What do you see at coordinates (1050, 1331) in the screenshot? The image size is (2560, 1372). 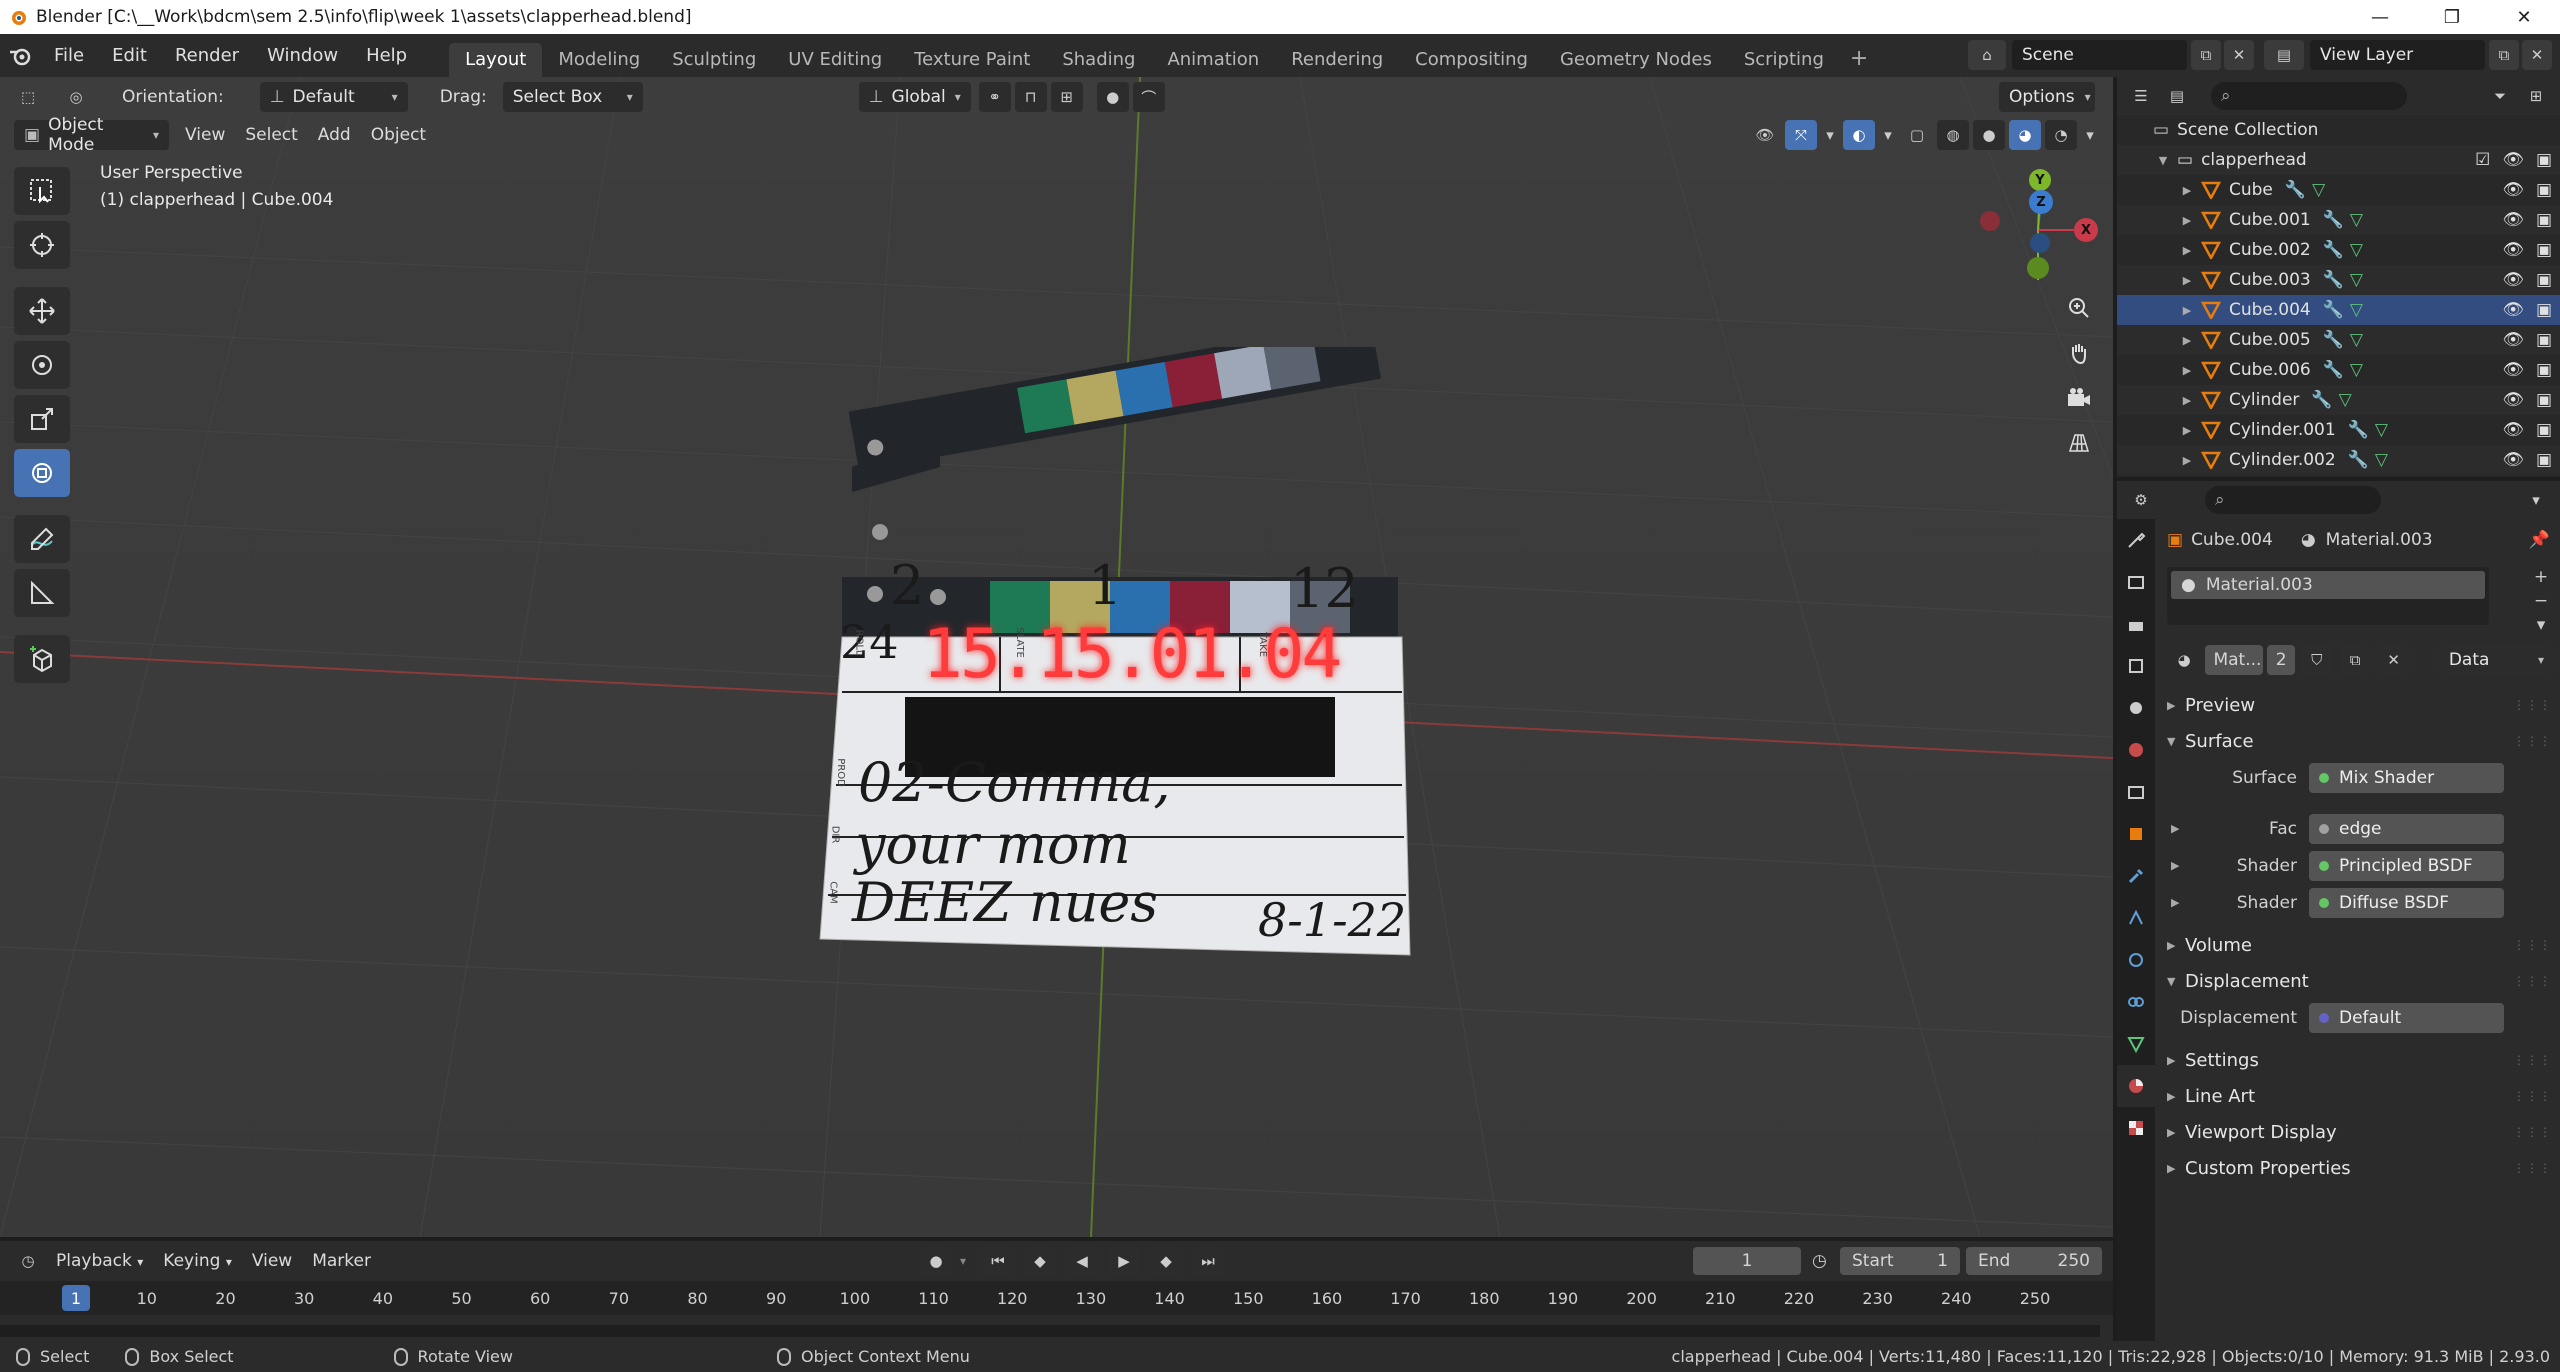 I see `timeline-scrollbar` at bounding box center [1050, 1331].